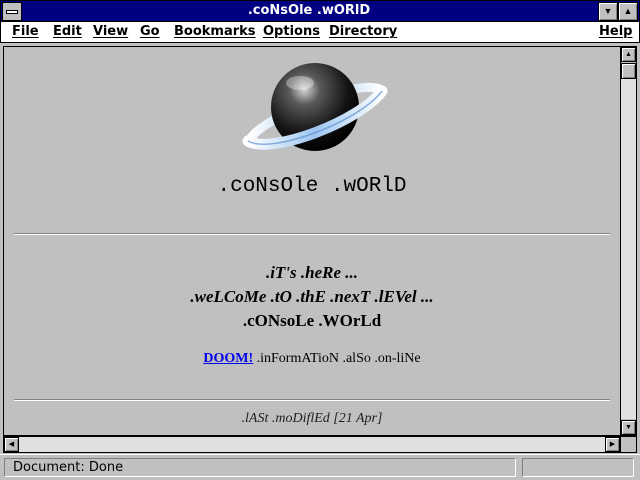 This screenshot has height=480, width=640. Describe the element at coordinates (312, 186) in the screenshot. I see `site-title: .coNsOle .wORlD` at that location.